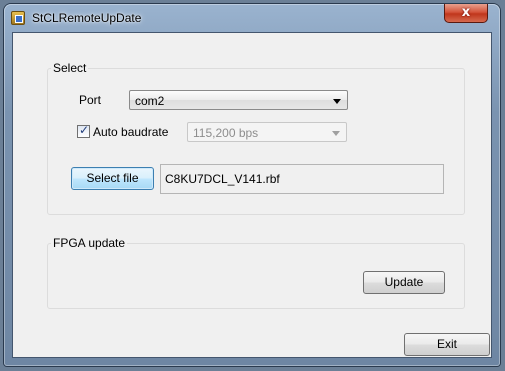 The image size is (505, 371). Describe the element at coordinates (302, 179) in the screenshot. I see `file-path-field: C8KU7DCL_V141.rbf` at that location.